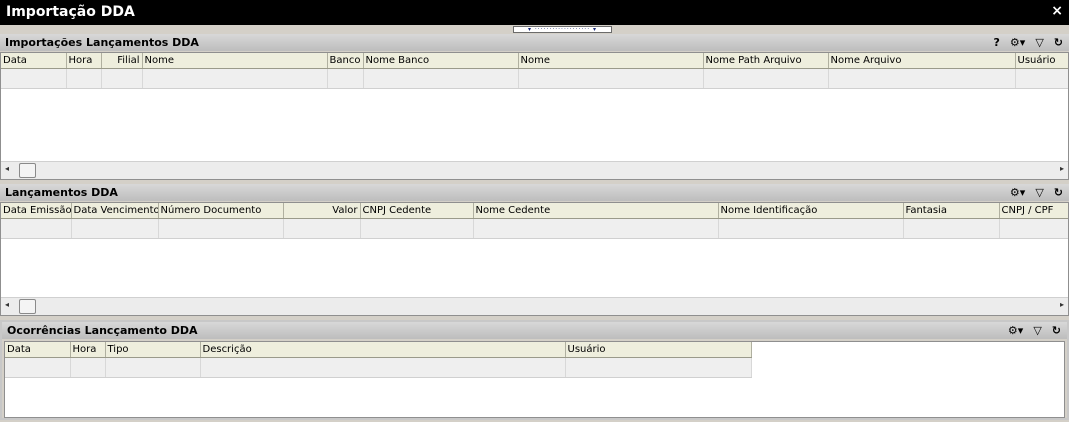  What do you see at coordinates (221, 211) in the screenshot?
I see `column-header: Número Documento` at bounding box center [221, 211].